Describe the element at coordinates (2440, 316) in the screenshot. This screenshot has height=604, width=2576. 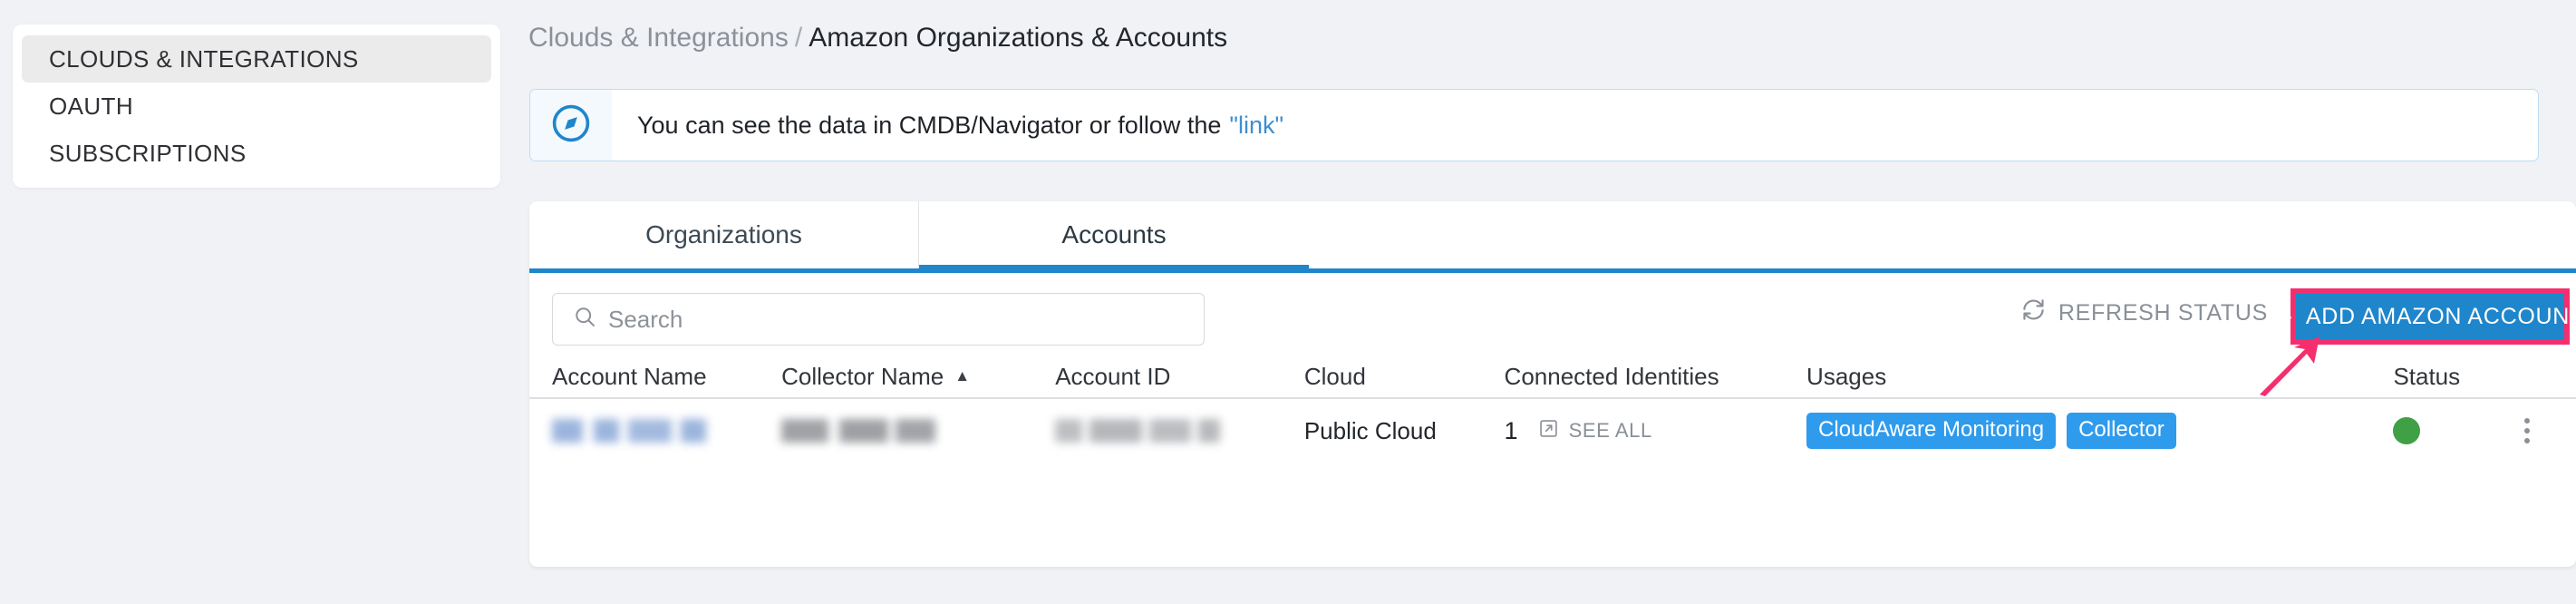
I see `add-amazon-account-label: ADD AMAZON ACCOUNT` at that location.